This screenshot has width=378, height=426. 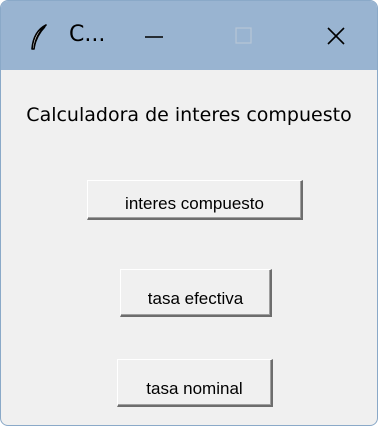 I want to click on feather-icon, so click(x=39, y=37).